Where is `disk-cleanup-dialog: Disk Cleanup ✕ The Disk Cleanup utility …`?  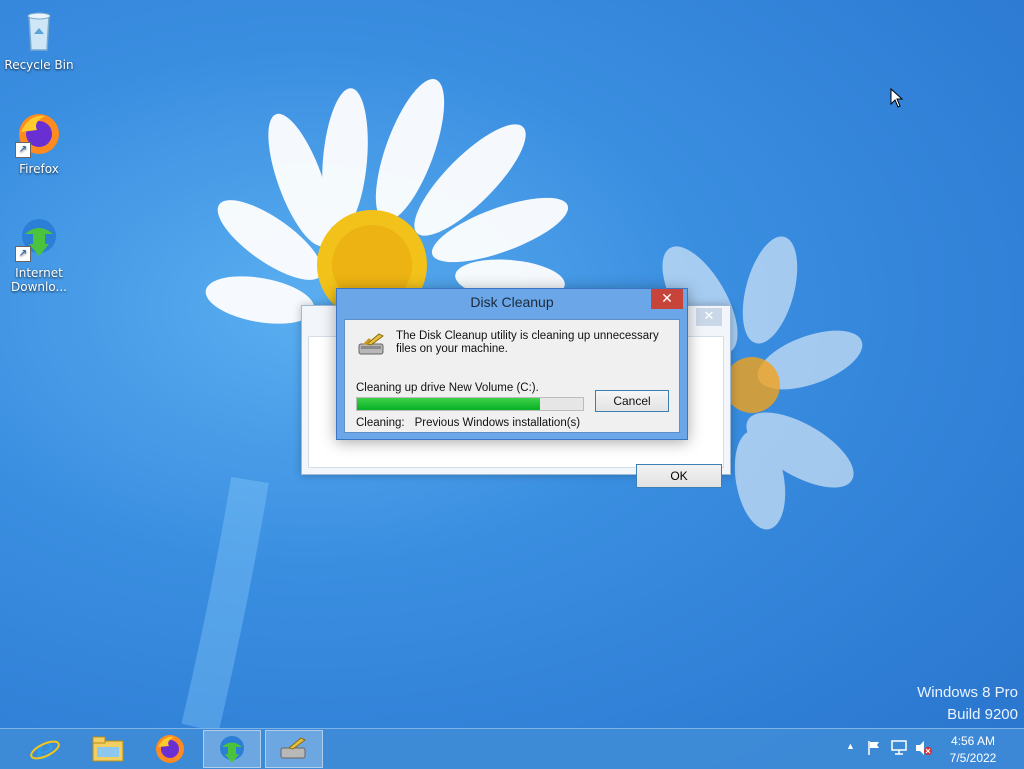 disk-cleanup-dialog: Disk Cleanup ✕ The Disk Cleanup utility … is located at coordinates (512, 364).